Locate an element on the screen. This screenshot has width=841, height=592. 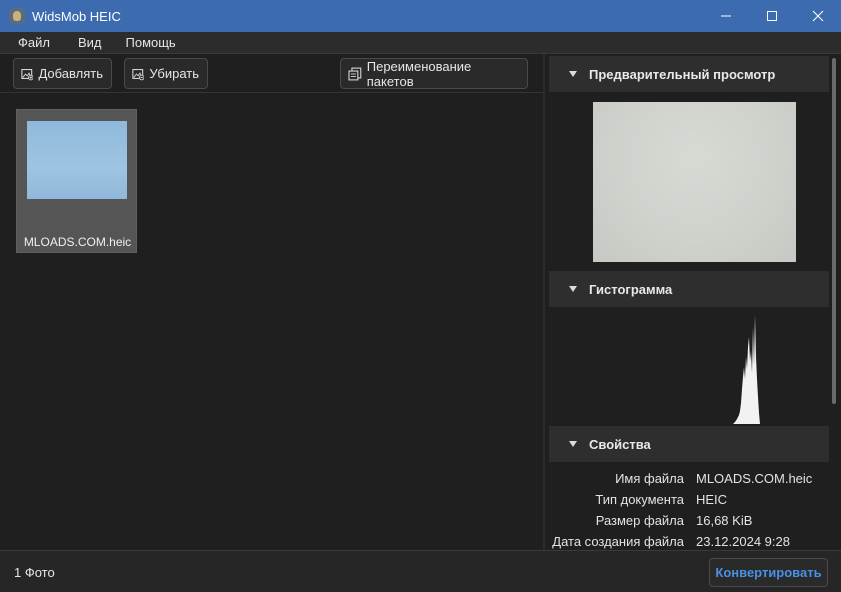
preview-section-header: Предварительный просмотр is located at coordinates (689, 74).